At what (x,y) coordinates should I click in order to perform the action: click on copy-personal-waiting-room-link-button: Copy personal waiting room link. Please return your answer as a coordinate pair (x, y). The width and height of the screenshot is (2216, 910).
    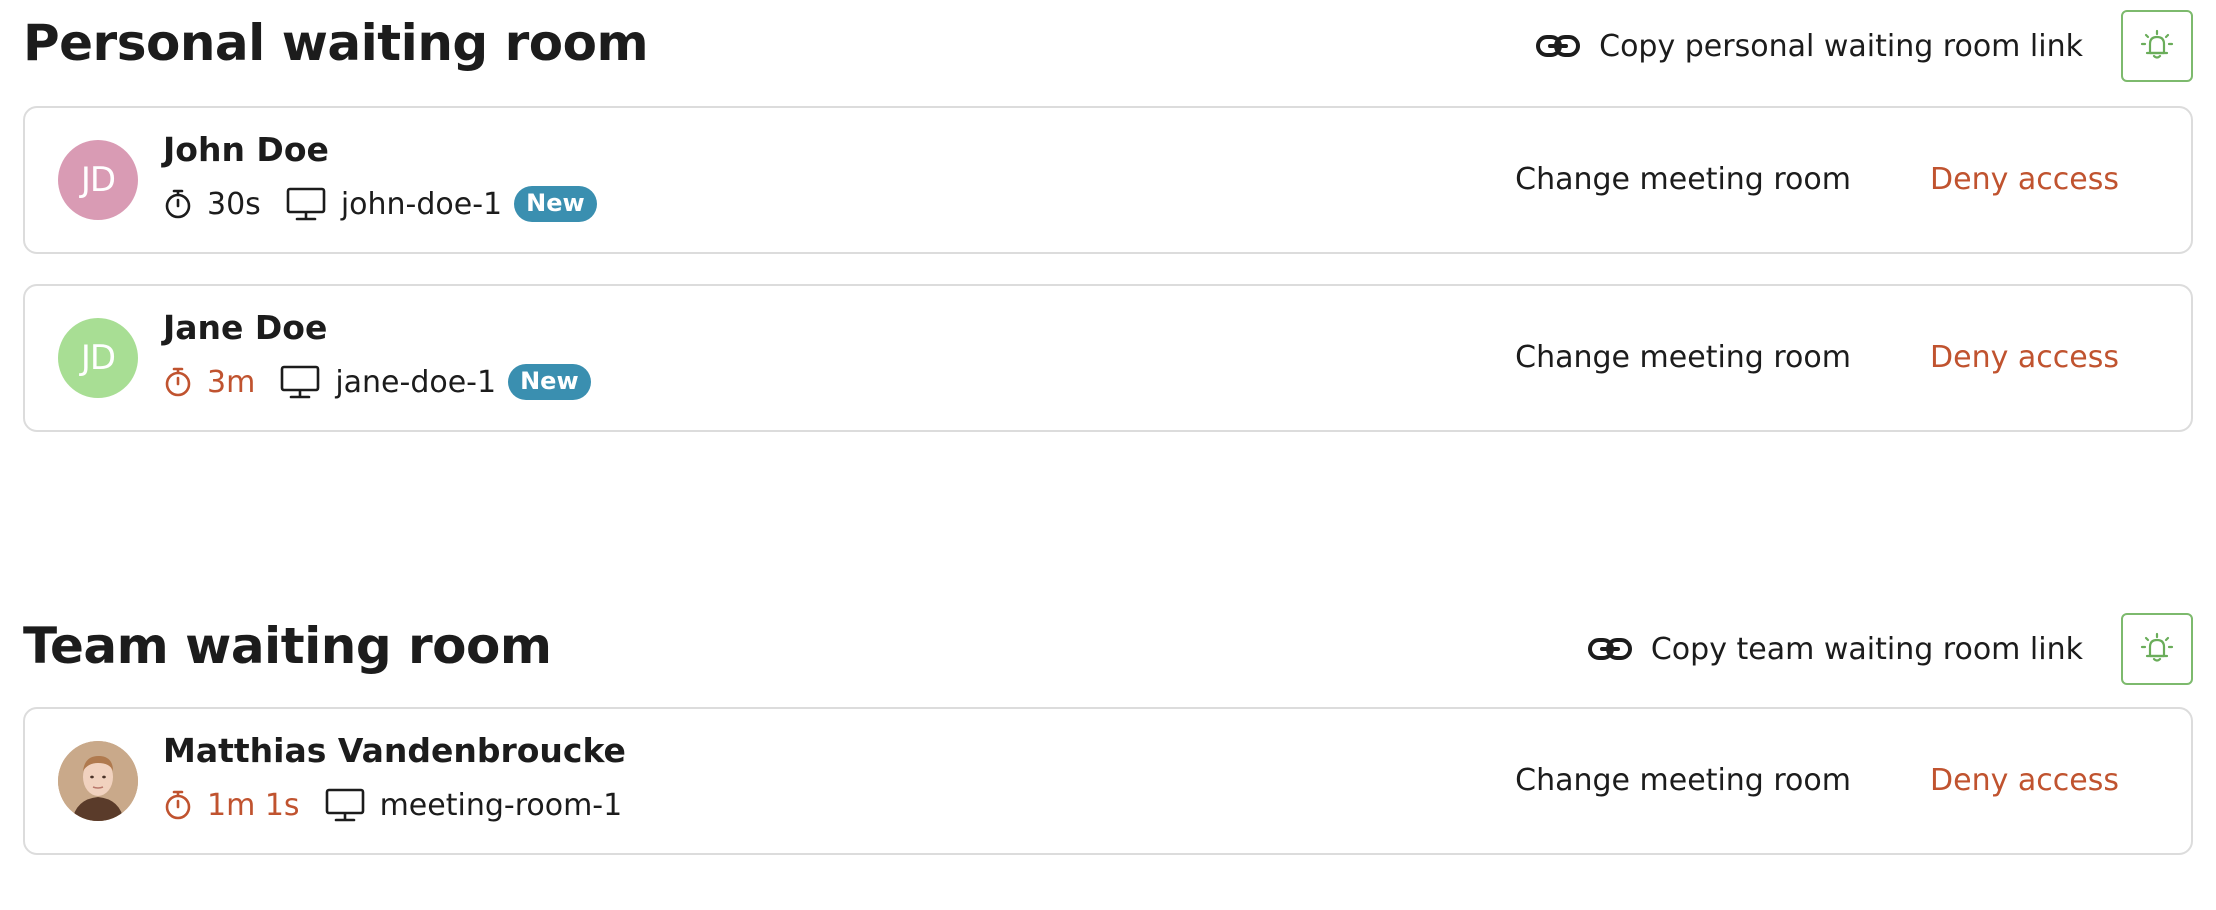
    Looking at the image, I should click on (1809, 46).